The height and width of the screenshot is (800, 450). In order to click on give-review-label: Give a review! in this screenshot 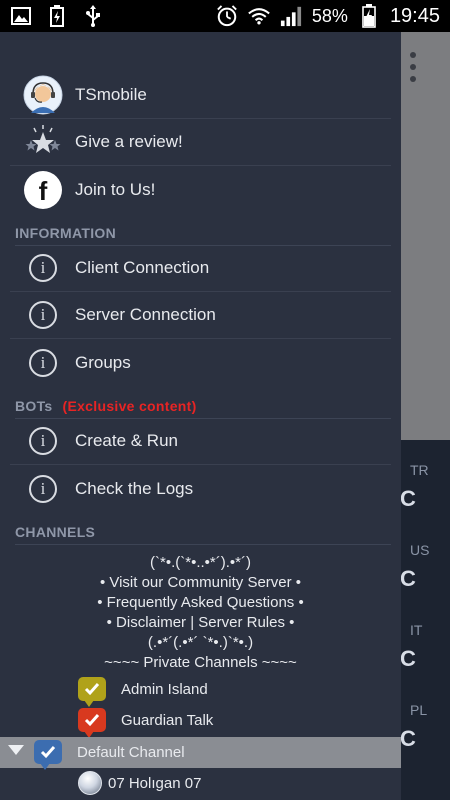, I will do `click(129, 141)`.